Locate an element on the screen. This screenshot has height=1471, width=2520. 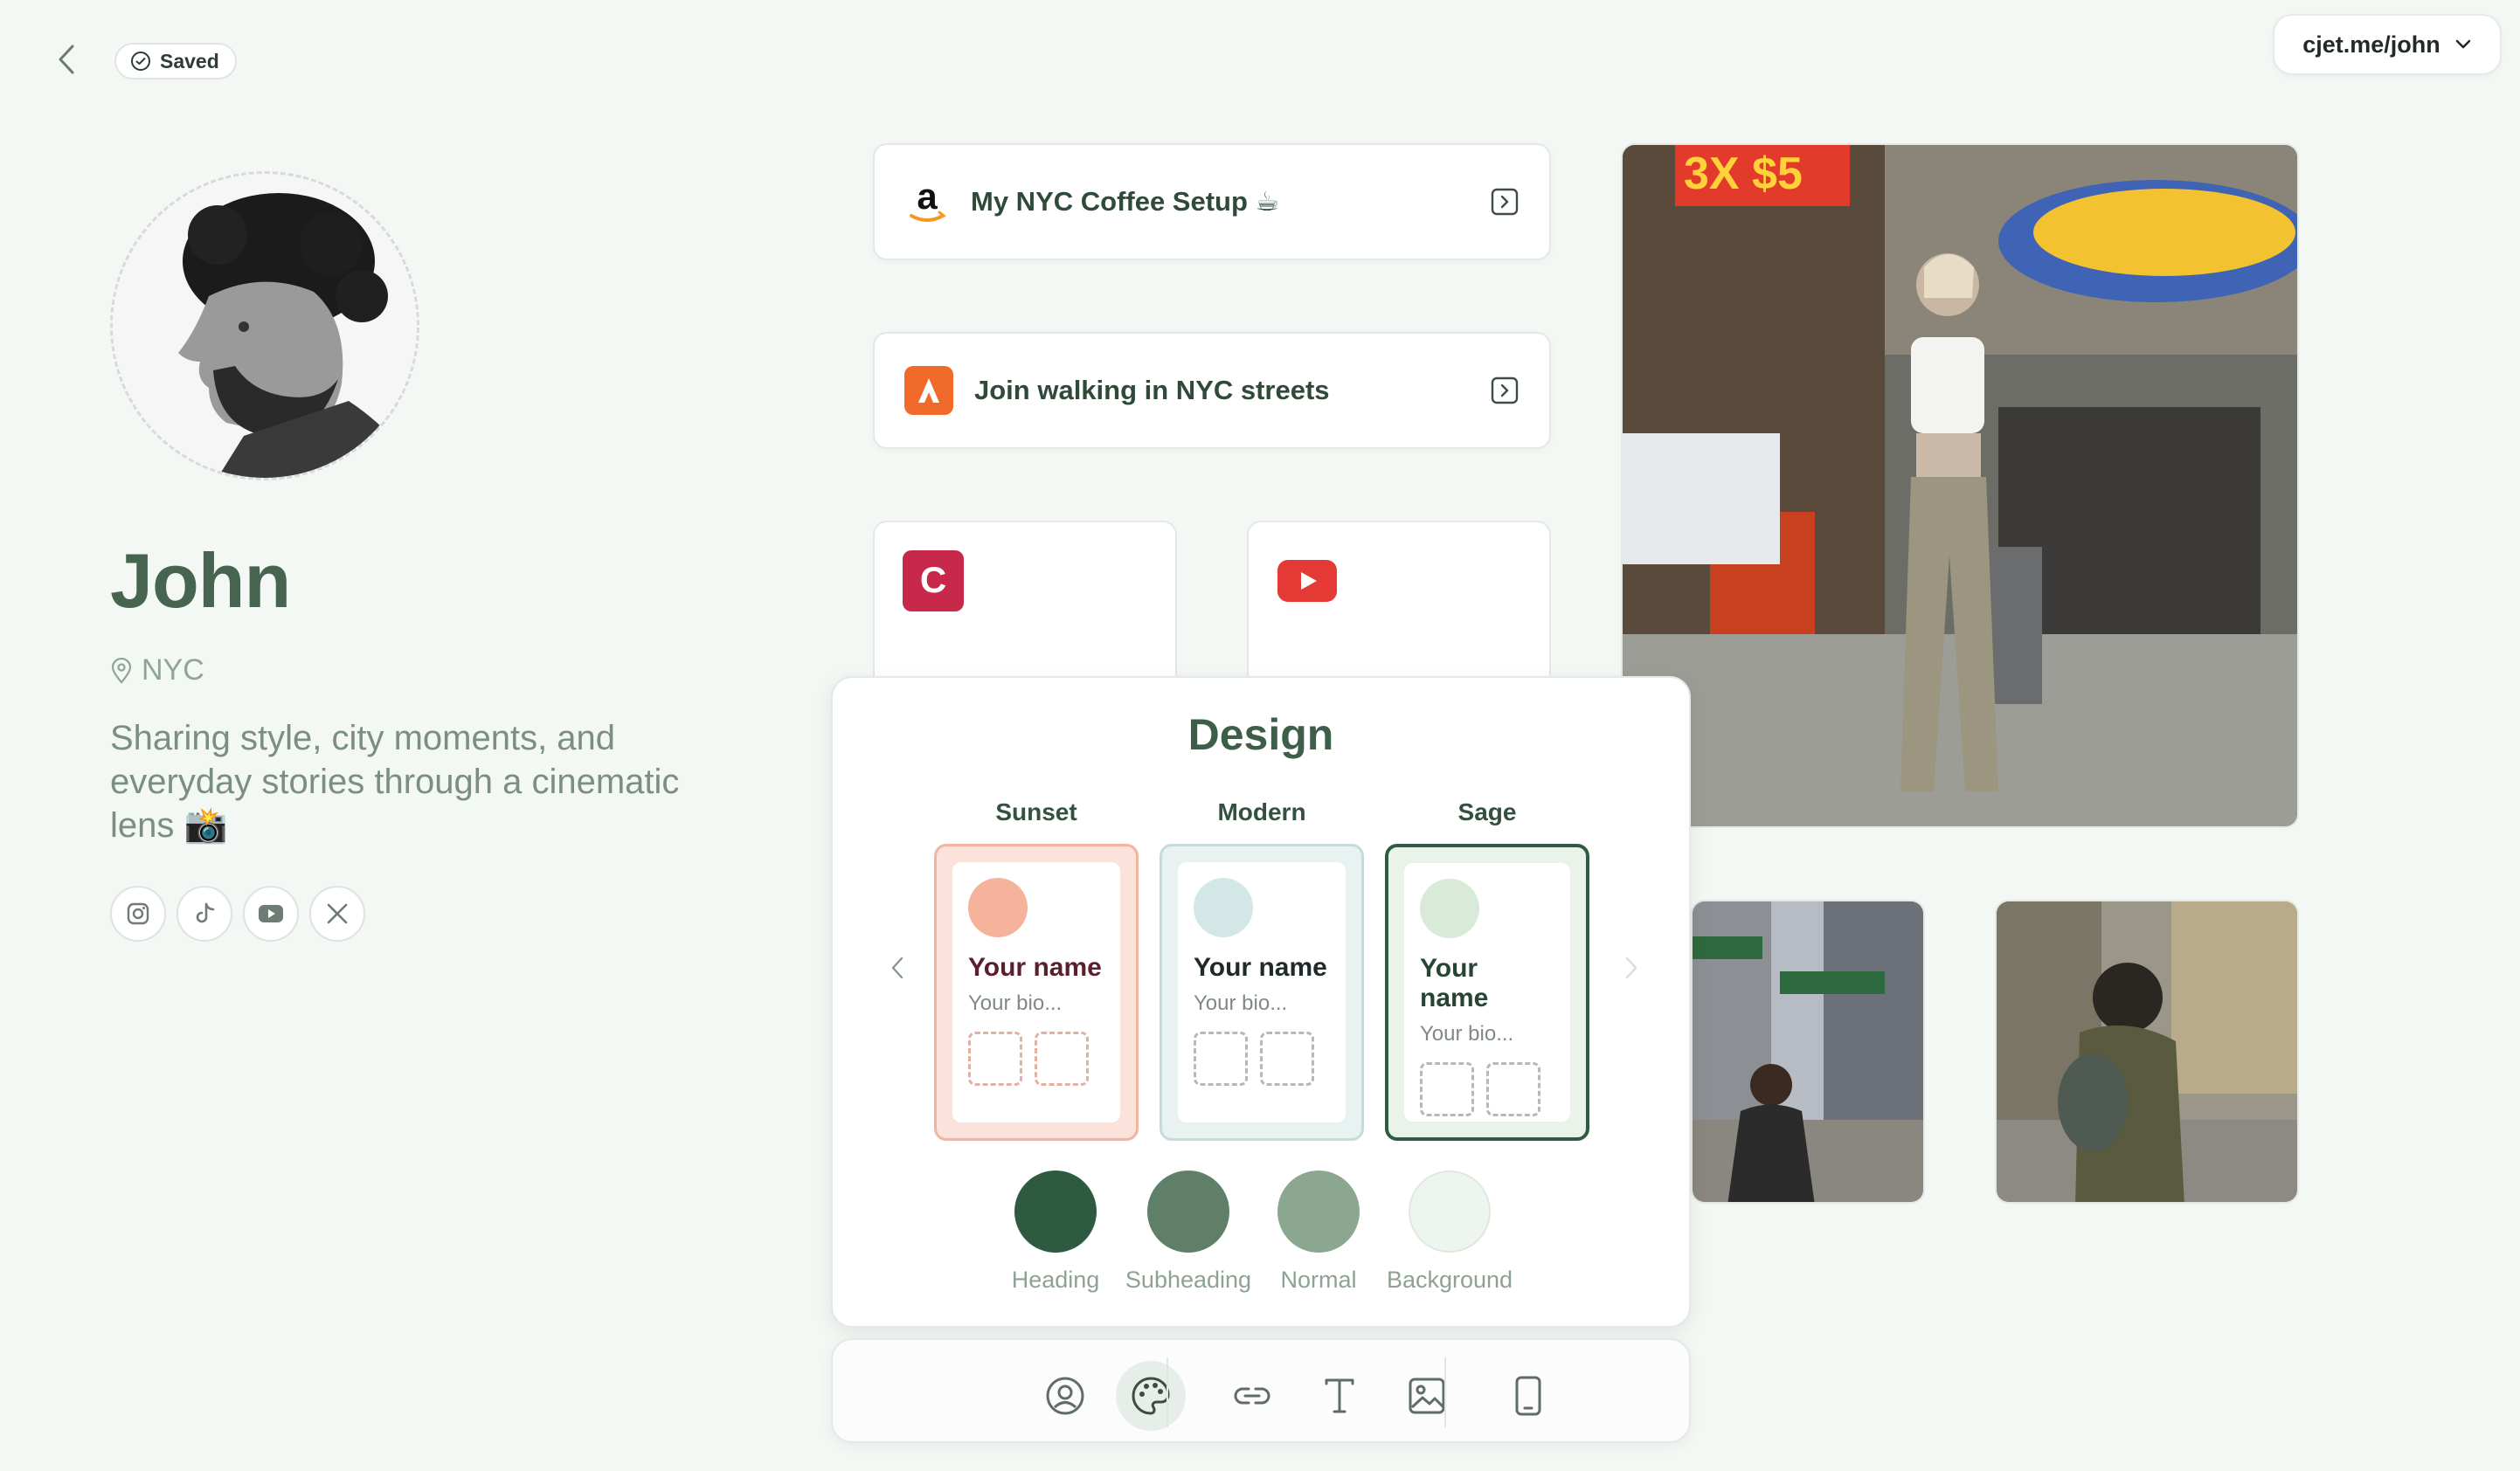
svg-text: C is located at coordinates (933, 579).